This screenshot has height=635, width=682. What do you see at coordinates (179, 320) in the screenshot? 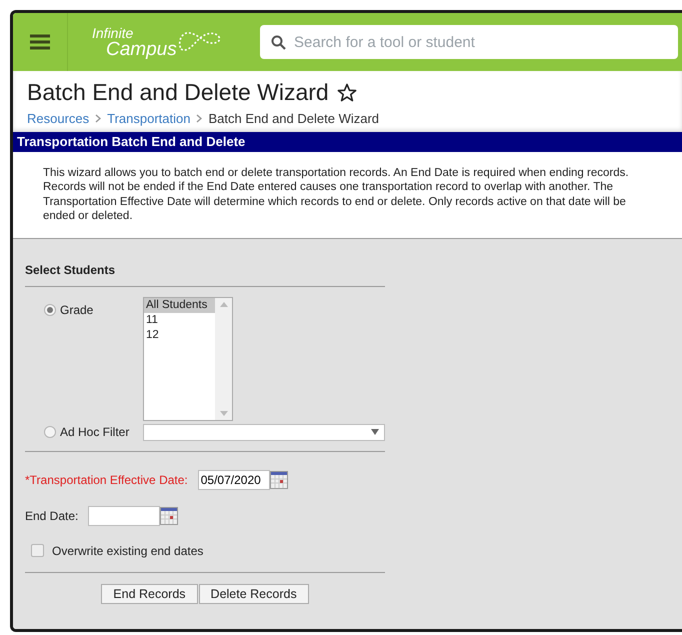
I see `list-option: 11` at bounding box center [179, 320].